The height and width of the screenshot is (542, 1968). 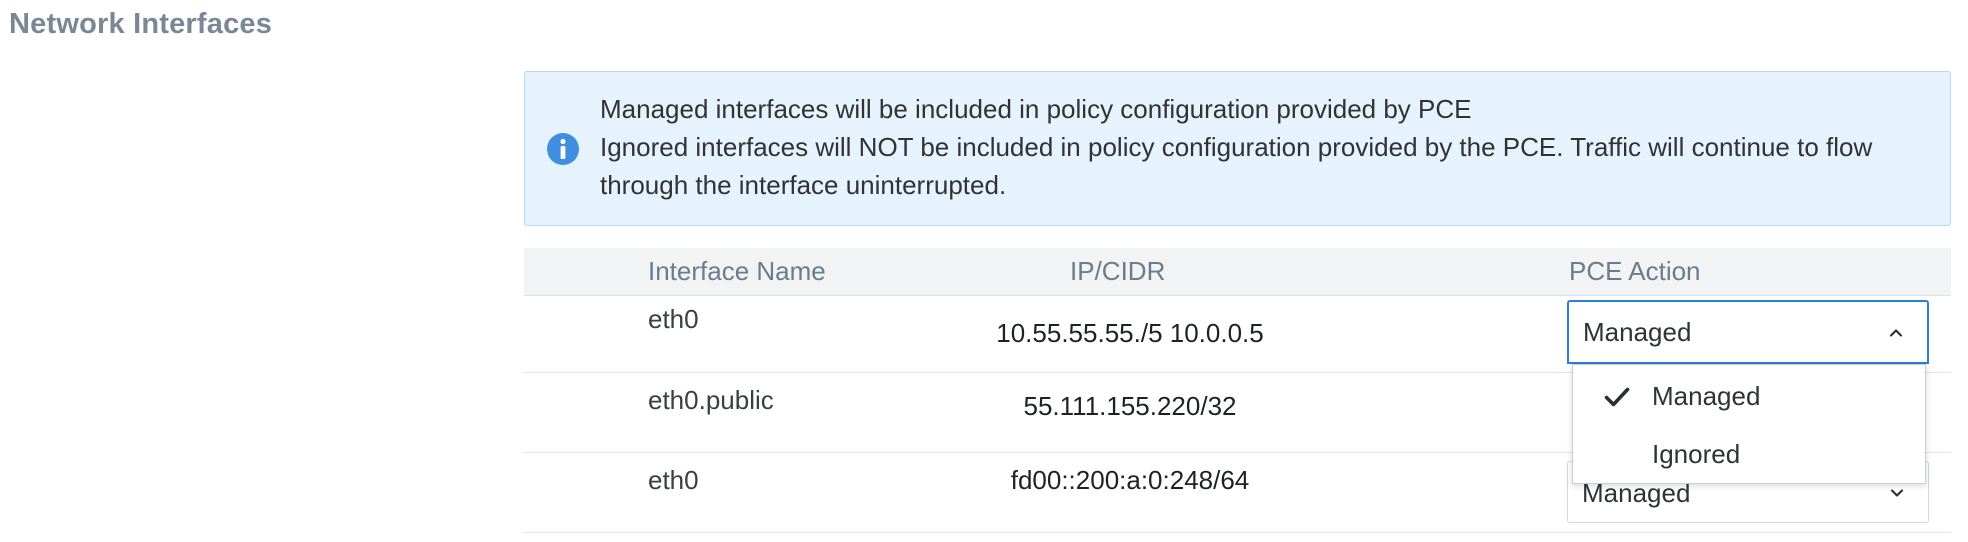 I want to click on ip-cidr-cell: fd00::200:a:0:248/64, so click(x=1130, y=480).